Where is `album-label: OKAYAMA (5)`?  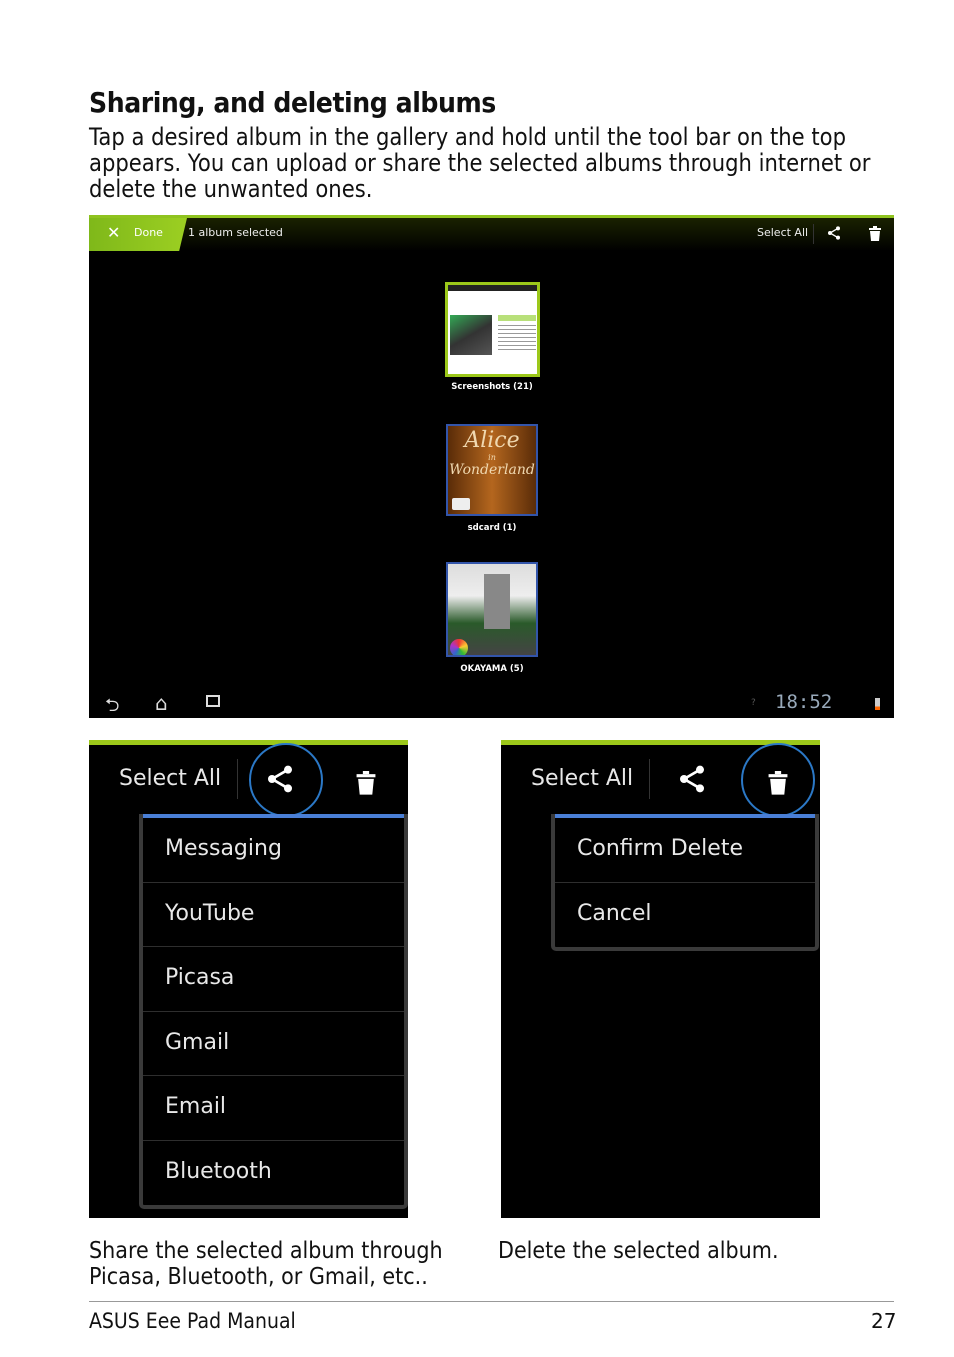
album-label: OKAYAMA (5) is located at coordinates (492, 669).